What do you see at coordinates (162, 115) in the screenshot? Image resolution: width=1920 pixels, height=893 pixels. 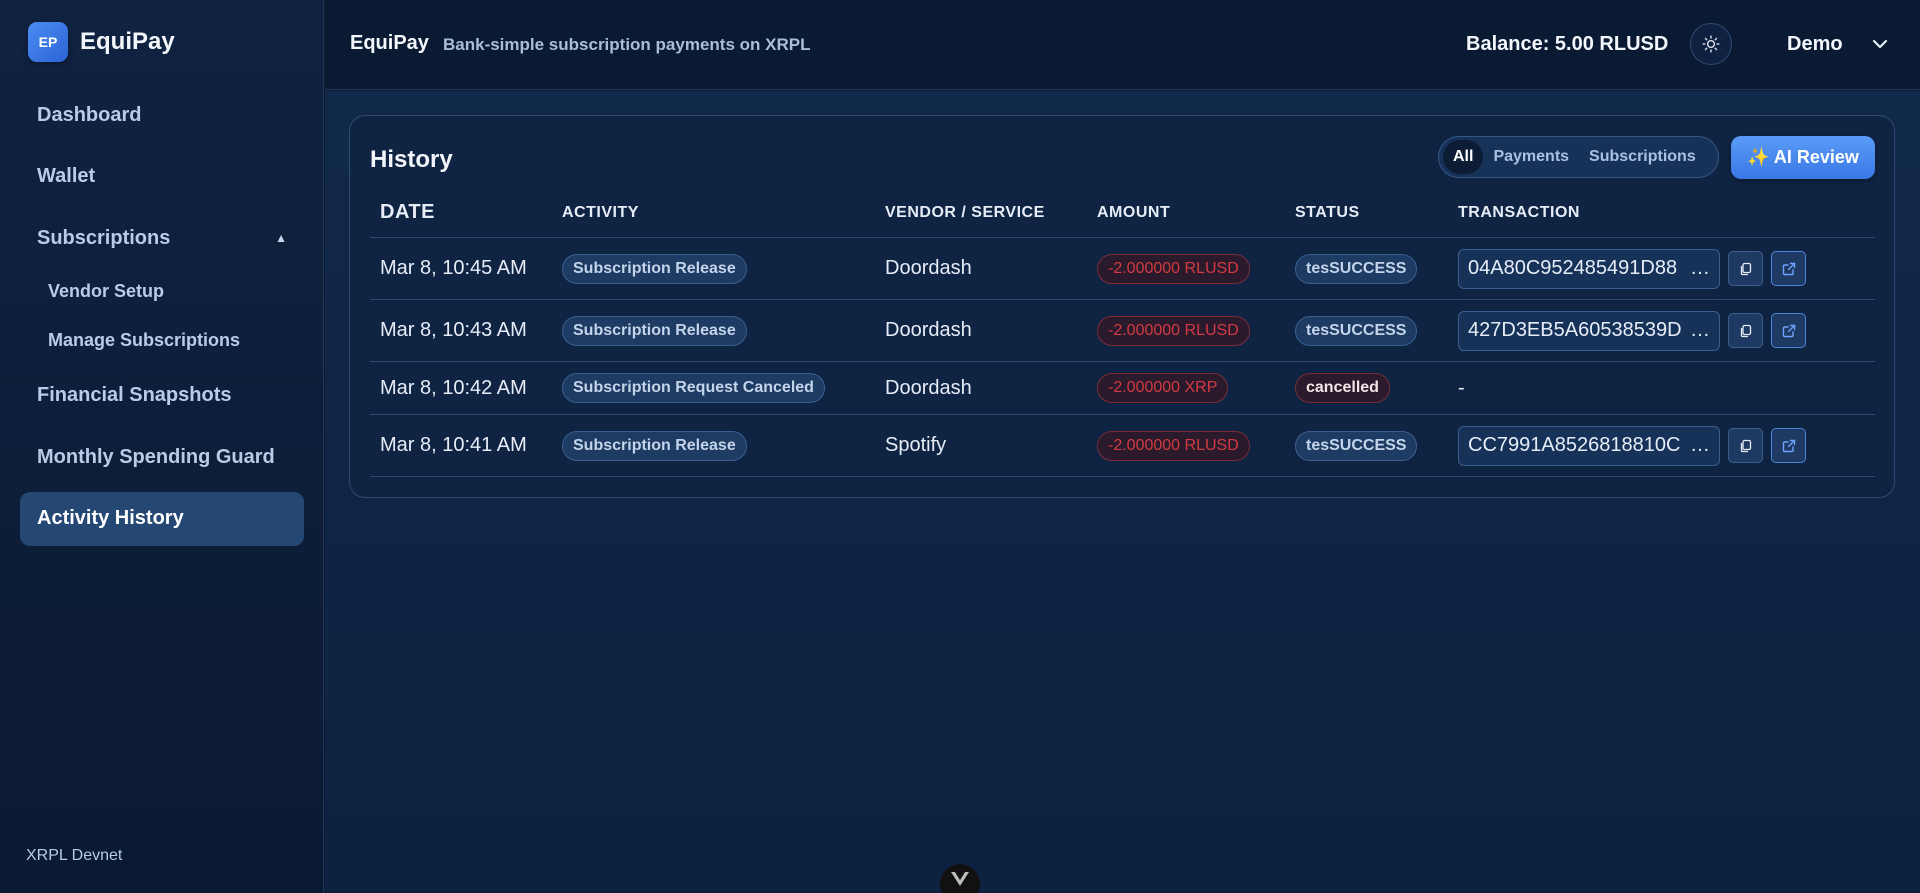 I see `sidebar-item-dashboard: Dashboard` at bounding box center [162, 115].